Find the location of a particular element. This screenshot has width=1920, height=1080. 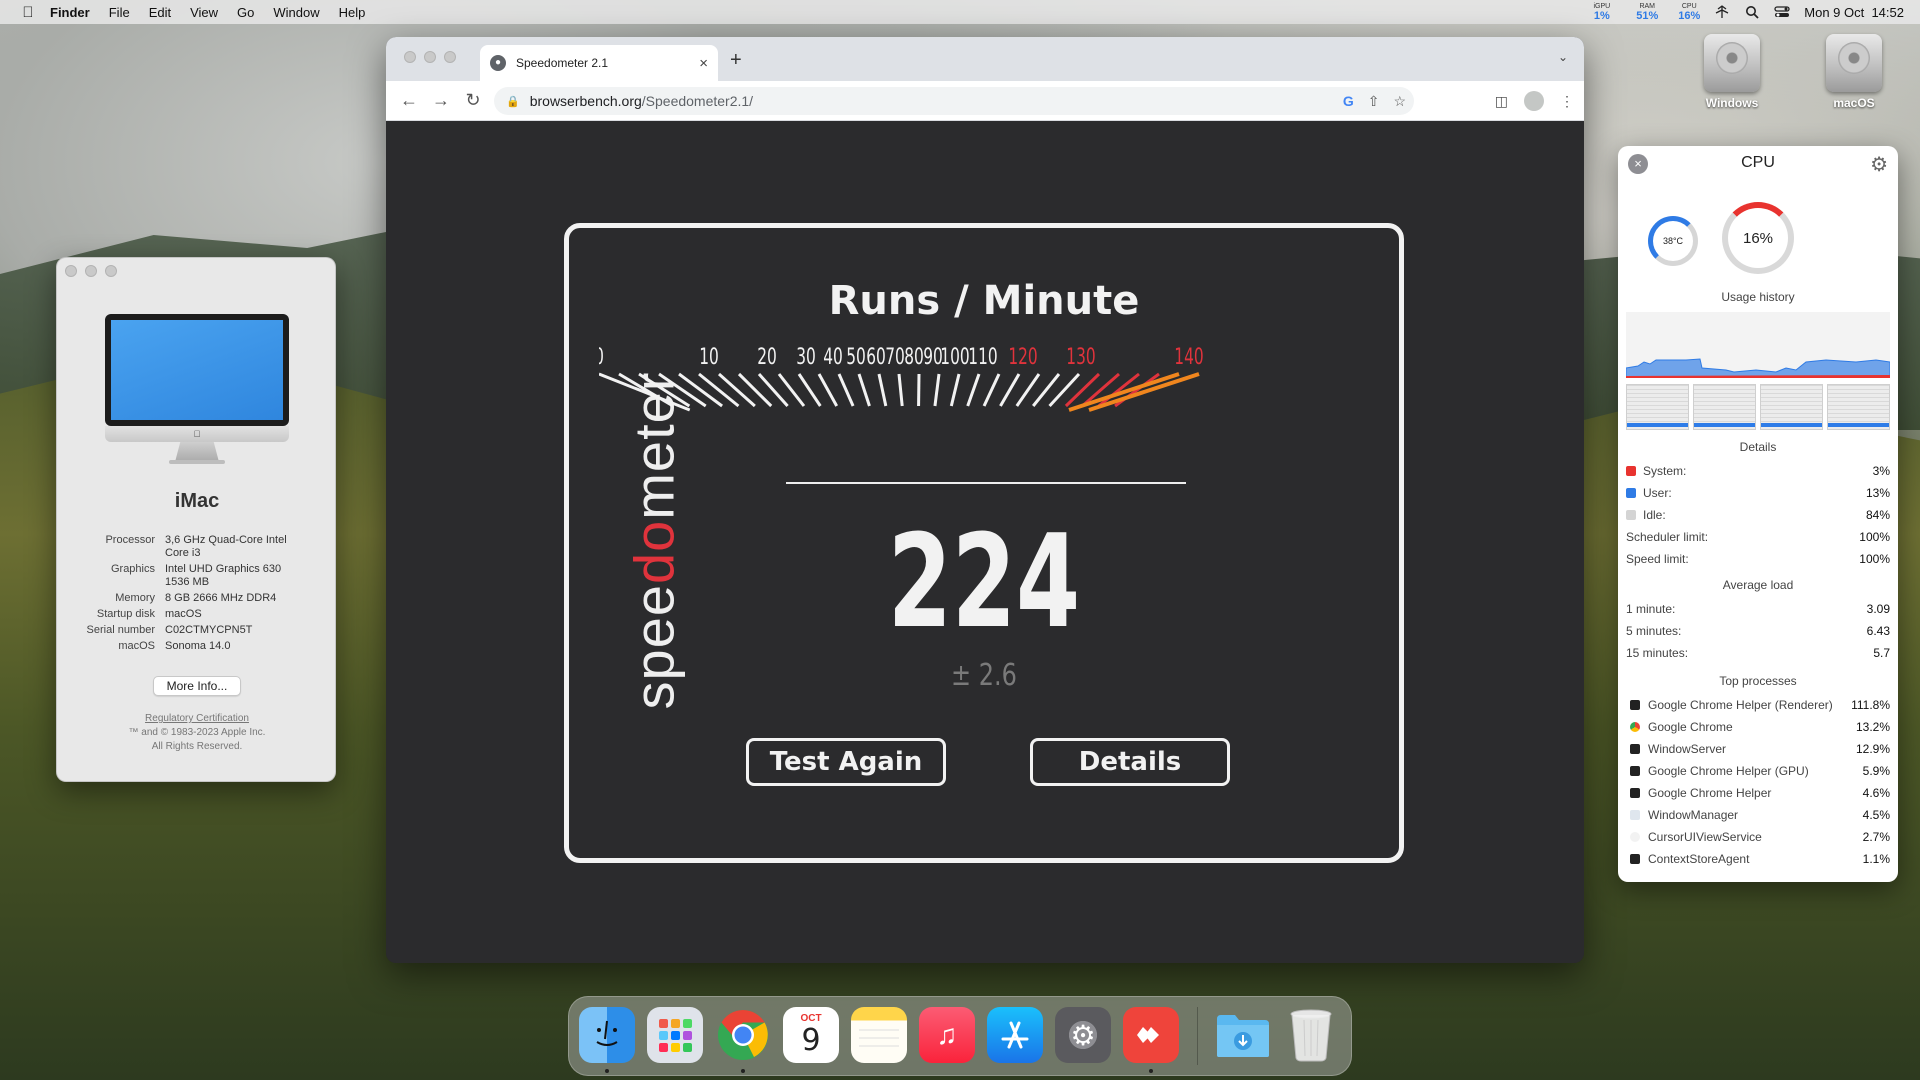

back-arrow-icon: ← is located at coordinates (409, 100).